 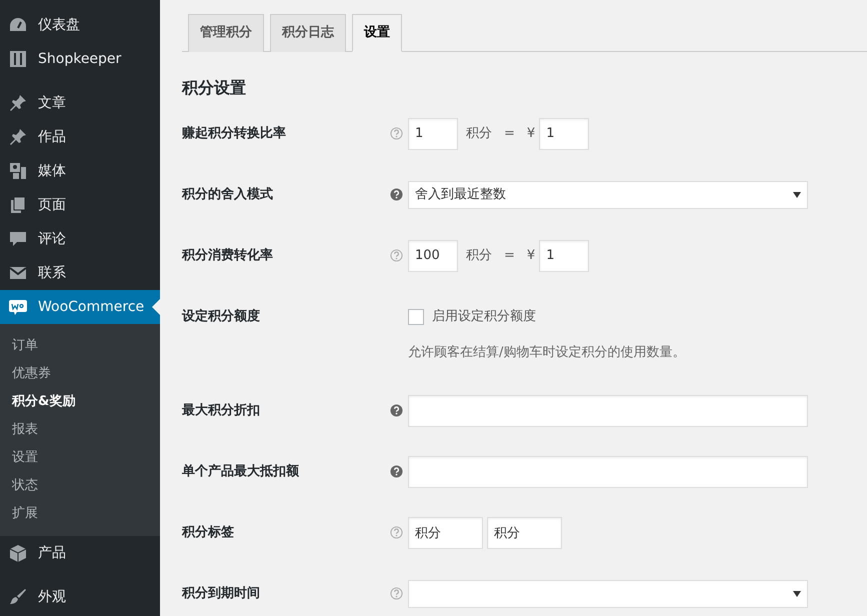 I want to click on checkbox-label: 启用设定积分额度, so click(x=484, y=317).